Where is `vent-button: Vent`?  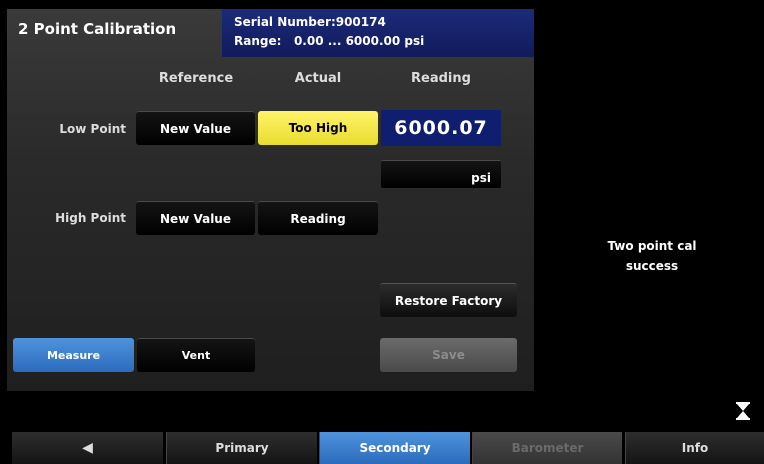
vent-button: Vent is located at coordinates (196, 355).